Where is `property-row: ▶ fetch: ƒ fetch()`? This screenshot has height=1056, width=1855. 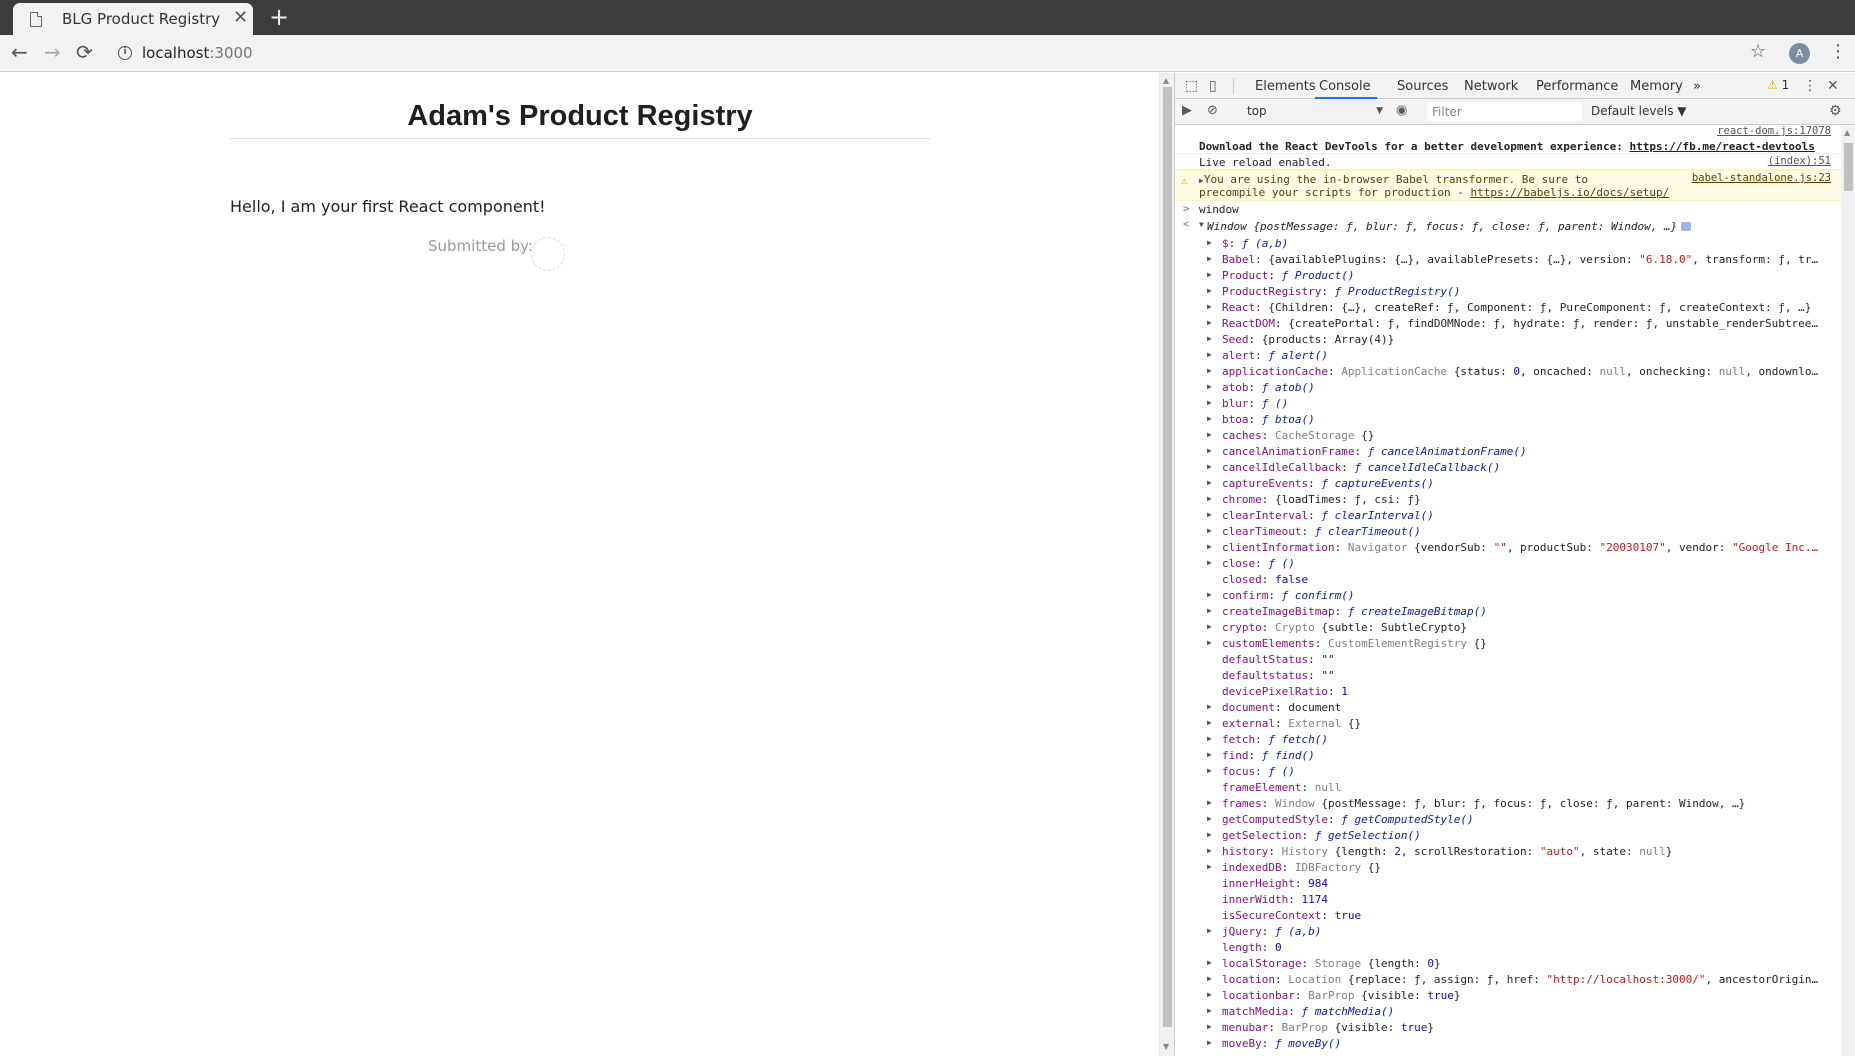 property-row: ▶ fetch: ƒ fetch() is located at coordinates (1508, 739).